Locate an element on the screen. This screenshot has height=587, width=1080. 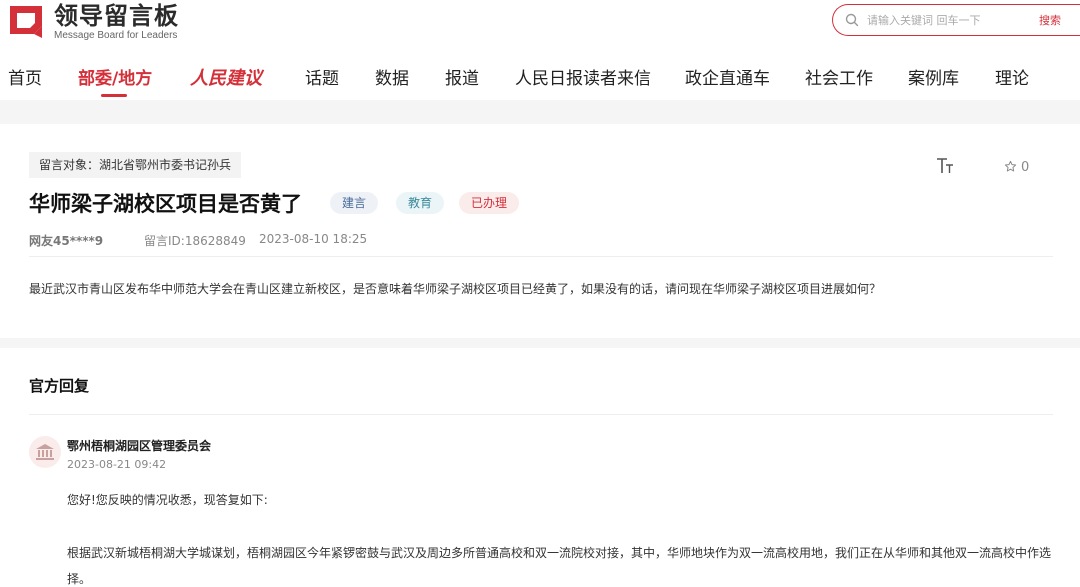
favorite-button: 0 is located at coordinates (1016, 167).